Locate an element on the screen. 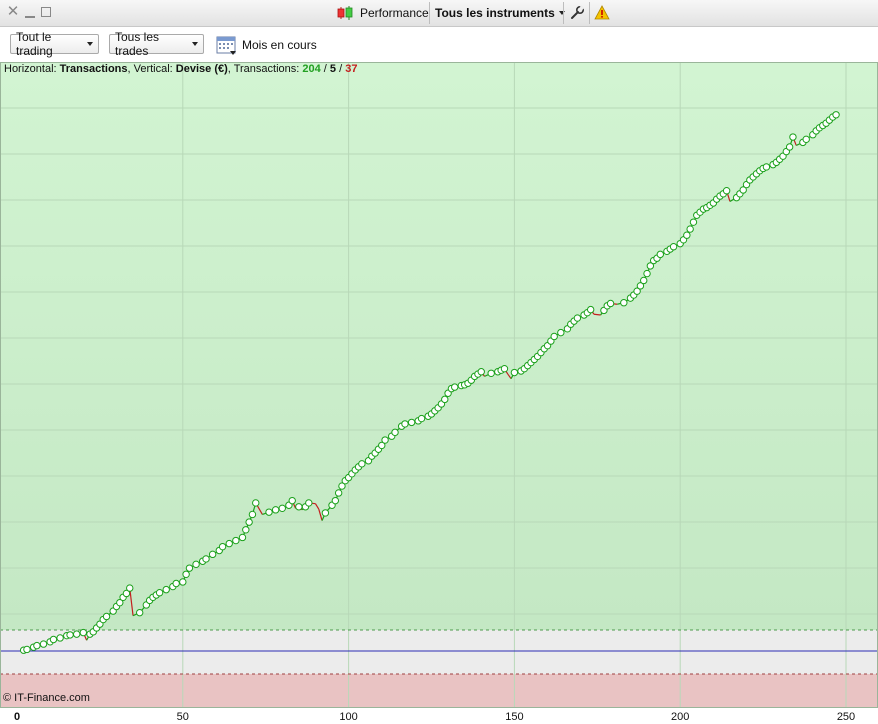 This screenshot has width=878, height=724. trades-filter-value: Tous les trades is located at coordinates (137, 44).